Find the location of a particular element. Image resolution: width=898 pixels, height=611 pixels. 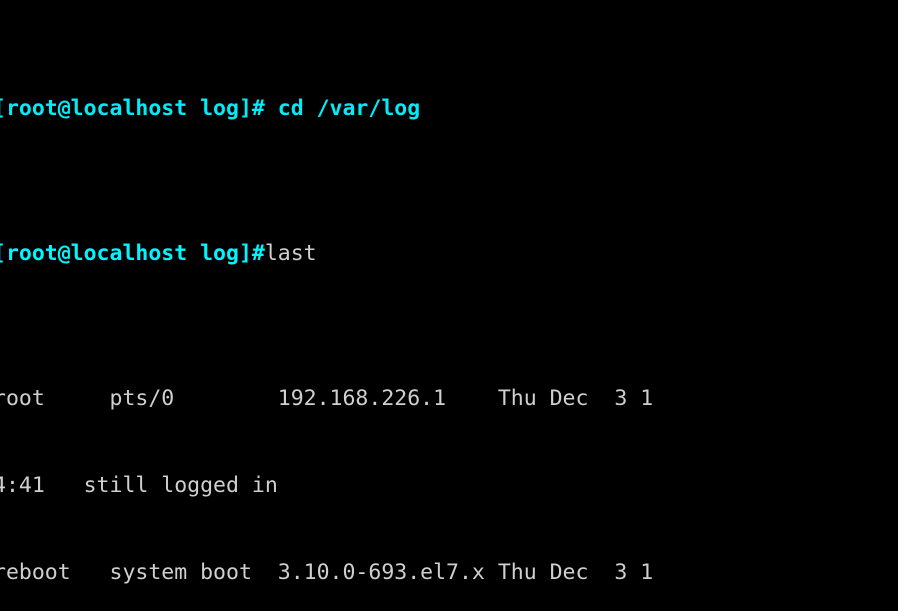

clipped-previous-prompt-line: [root@localhost log]# cd /var/log is located at coordinates (210, 108).